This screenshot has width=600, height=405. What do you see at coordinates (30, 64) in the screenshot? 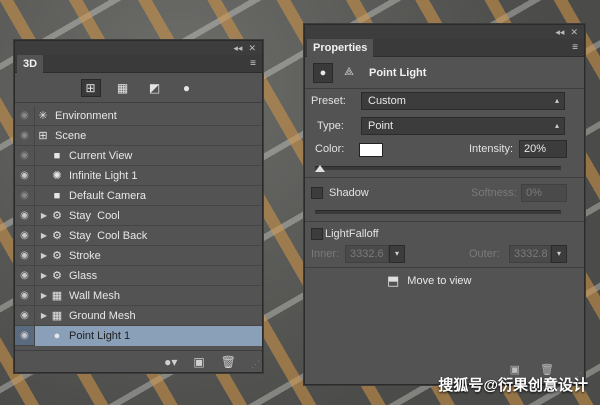
I see `tab-3d: 3D` at bounding box center [30, 64].